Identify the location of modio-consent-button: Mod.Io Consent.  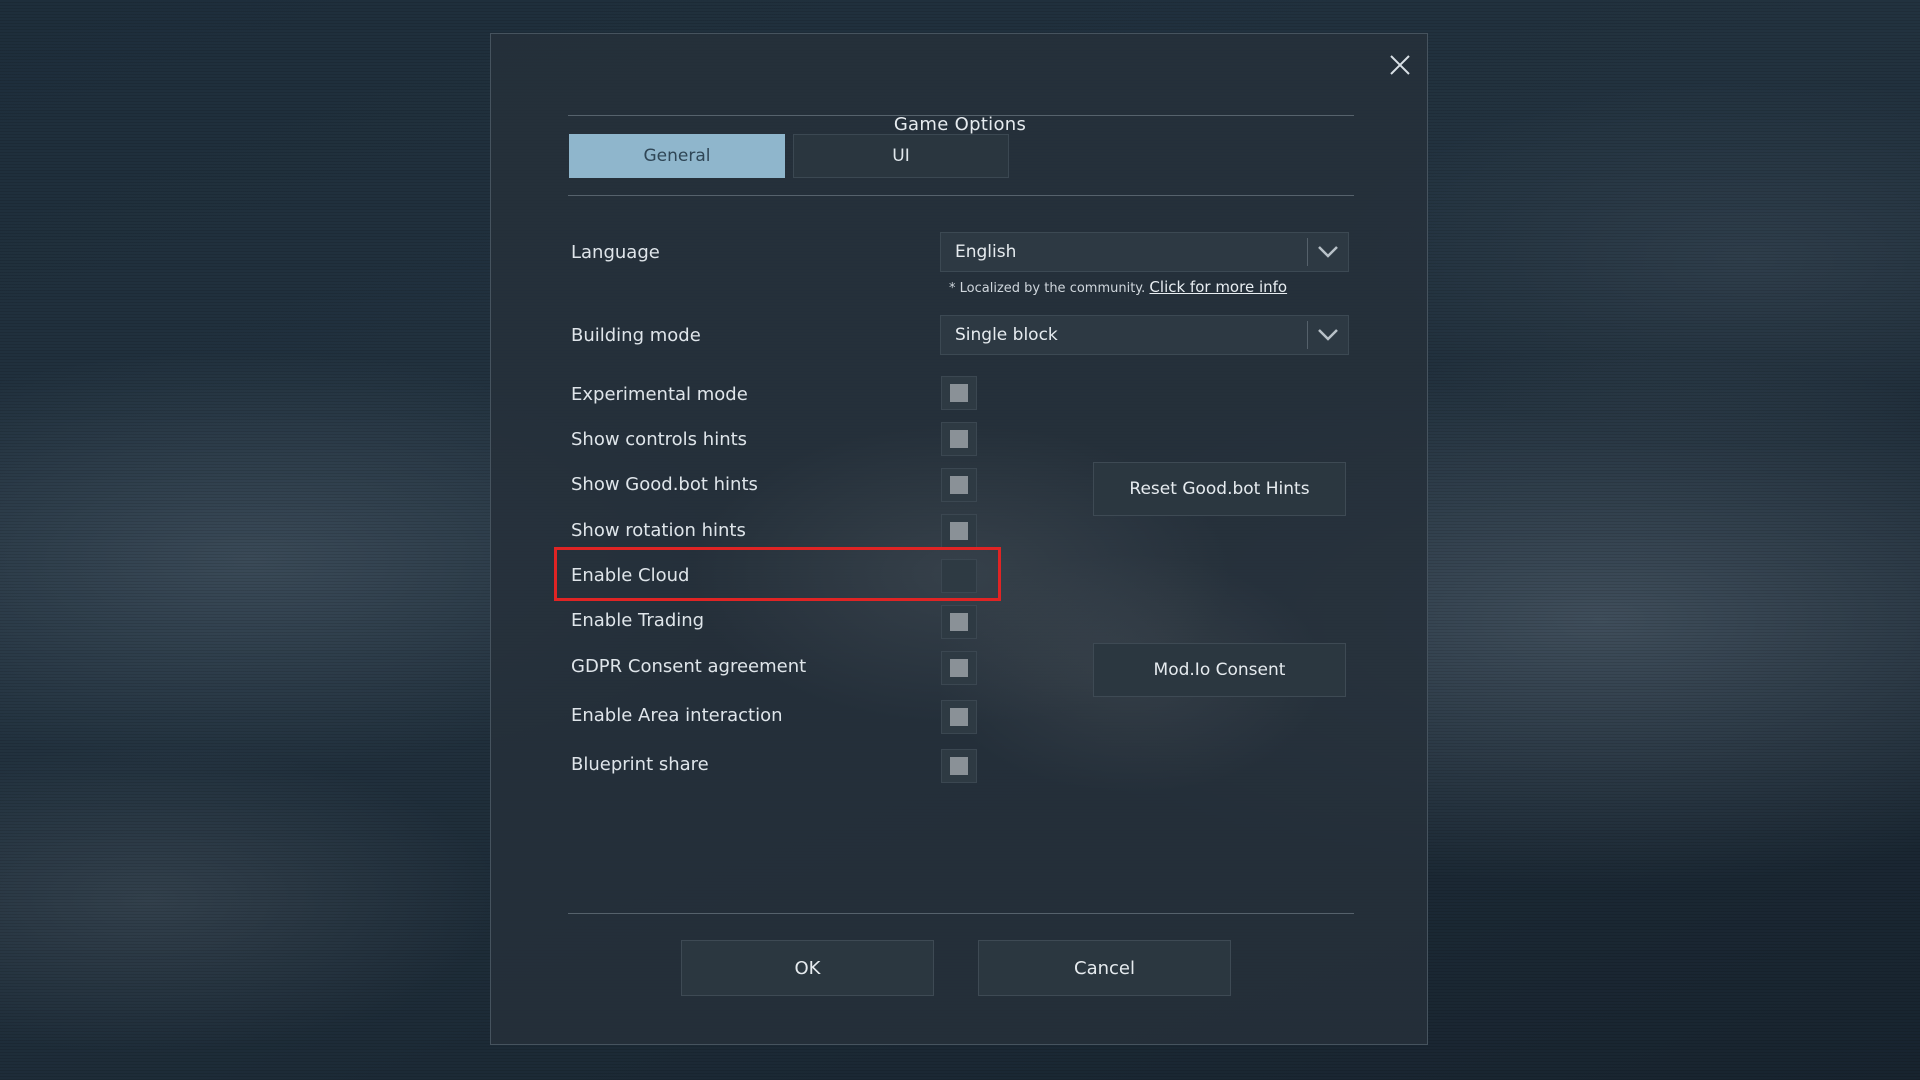
(1219, 670).